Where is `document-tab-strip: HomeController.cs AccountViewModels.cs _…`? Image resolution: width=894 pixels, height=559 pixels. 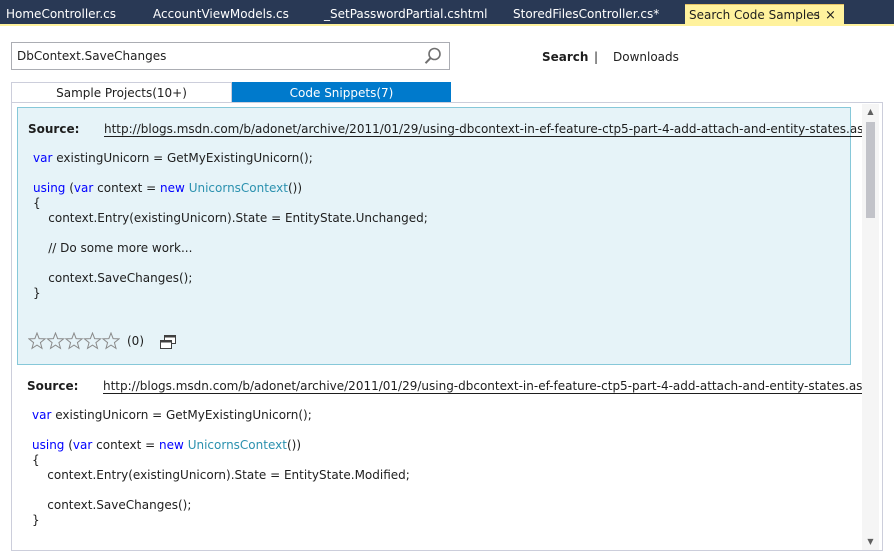
document-tab-strip: HomeController.cs AccountViewModels.cs _… is located at coordinates (447, 13).